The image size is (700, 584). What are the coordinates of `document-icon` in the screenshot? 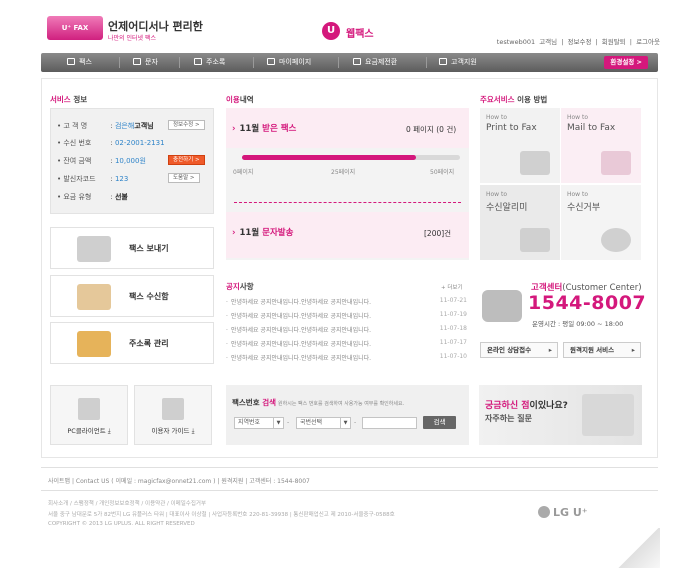 It's located at (271, 61).